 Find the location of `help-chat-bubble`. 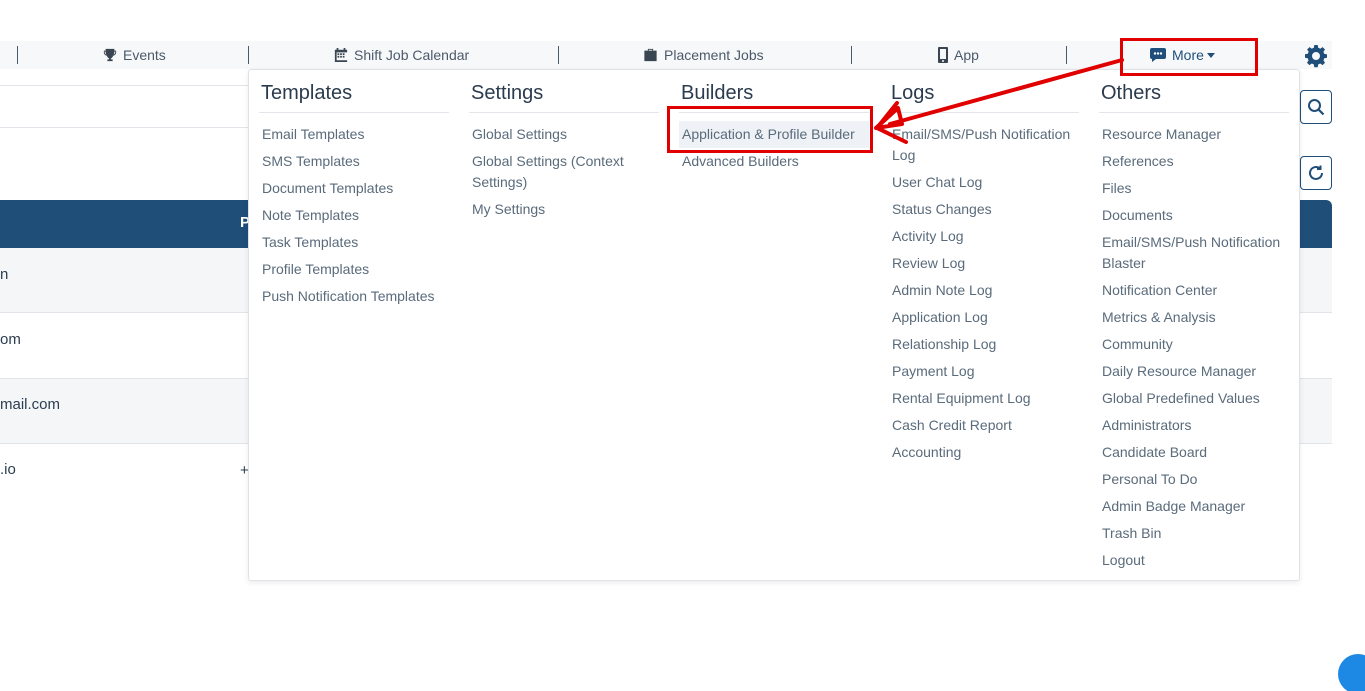

help-chat-bubble is located at coordinates (1351, 672).